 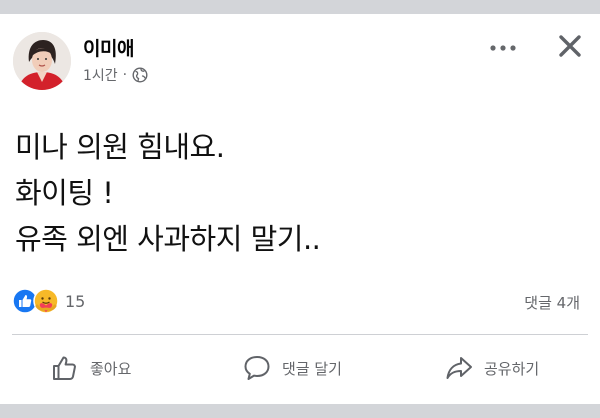 I want to click on share-button: 공유하기, so click(x=491, y=368).